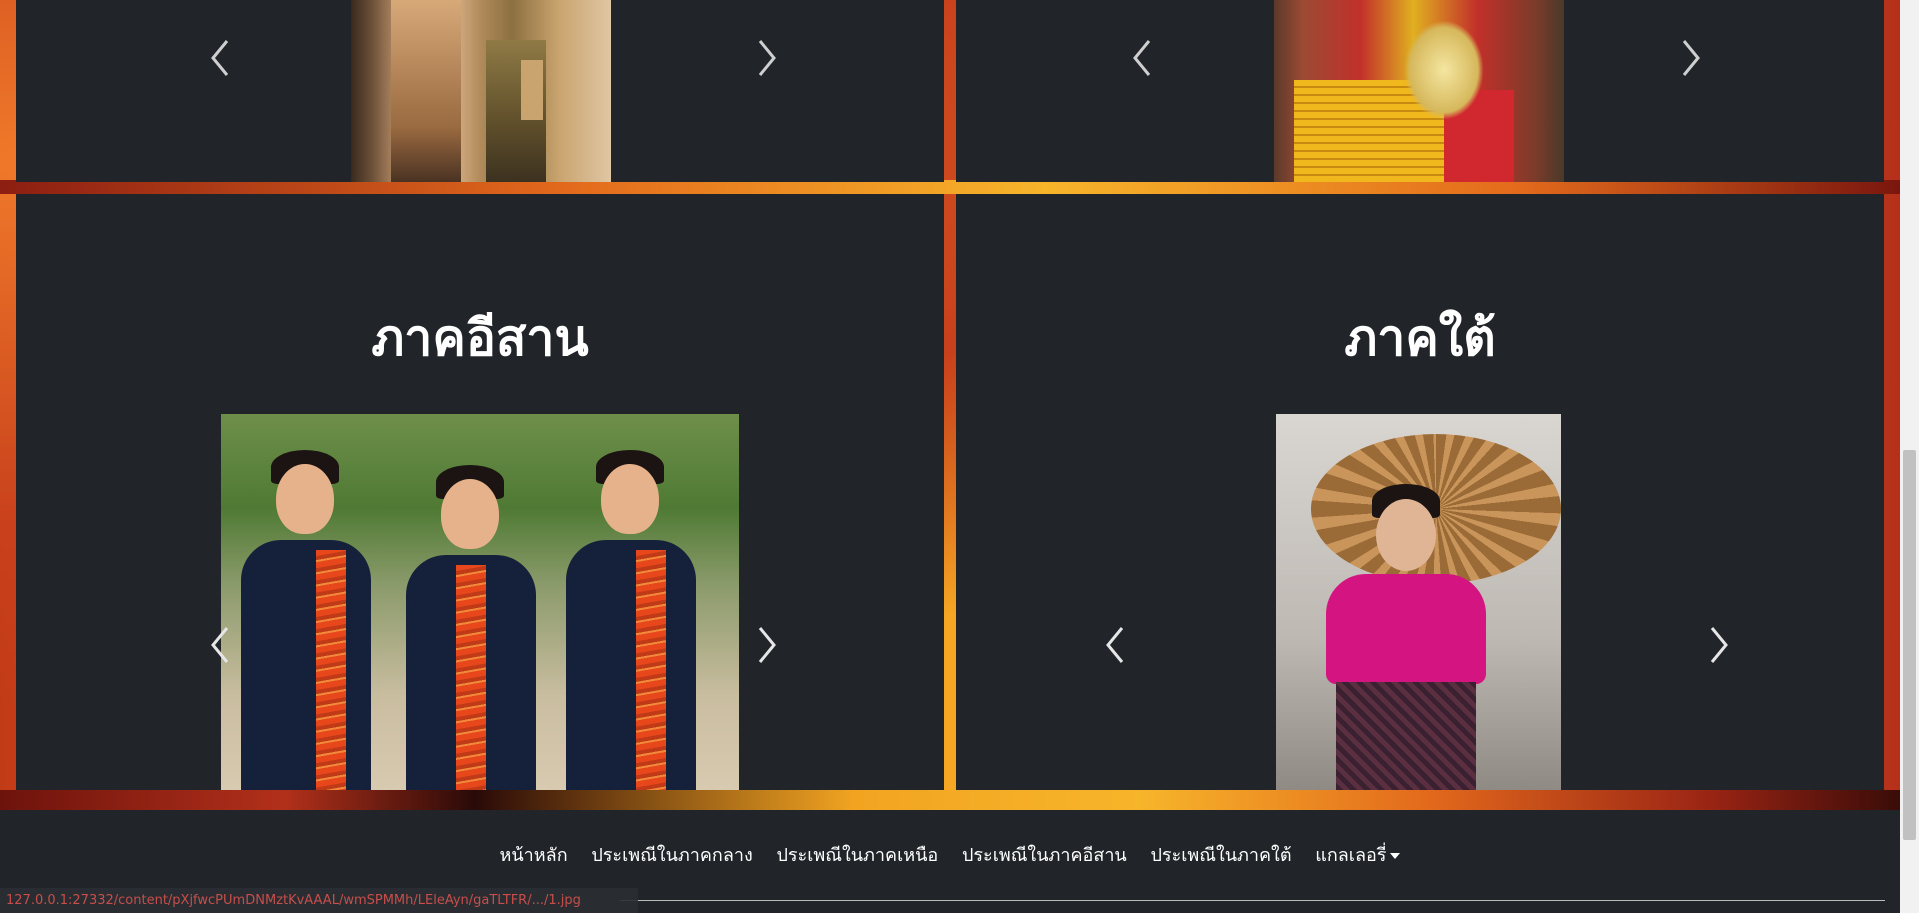 This screenshot has width=1919, height=913. I want to click on caret-down-icon, so click(1395, 856).